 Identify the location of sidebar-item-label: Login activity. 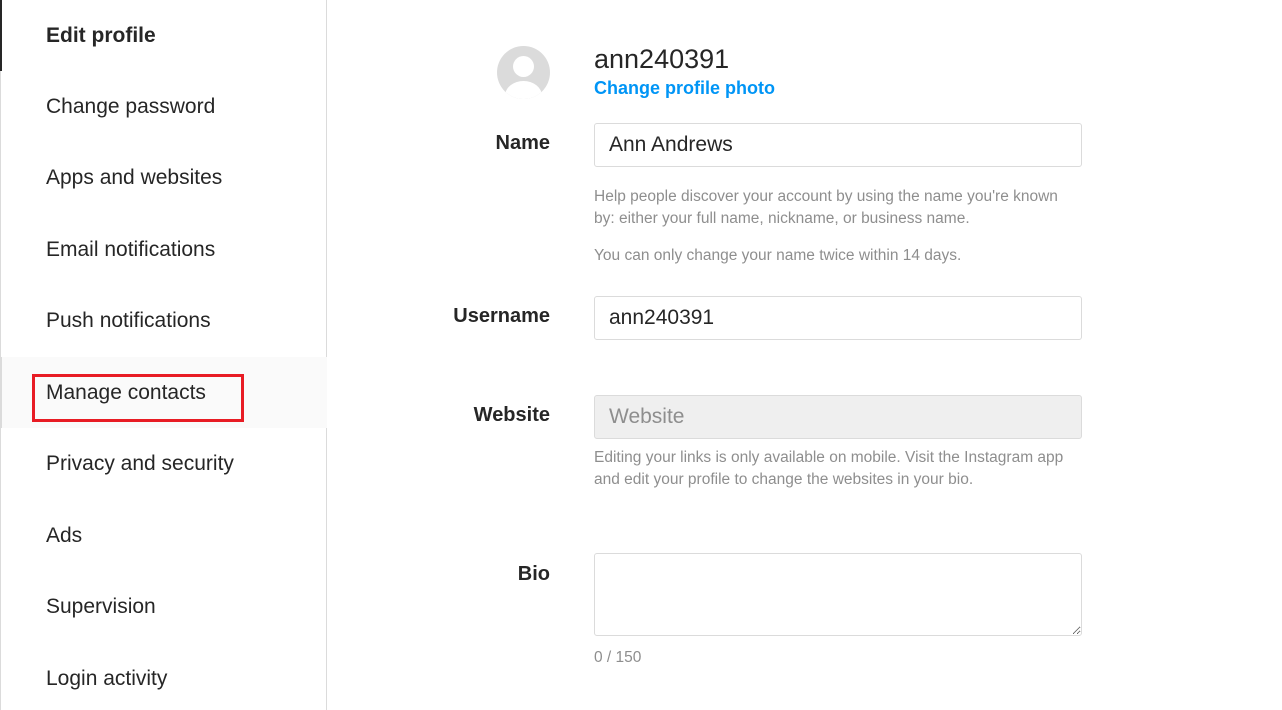
(107, 678).